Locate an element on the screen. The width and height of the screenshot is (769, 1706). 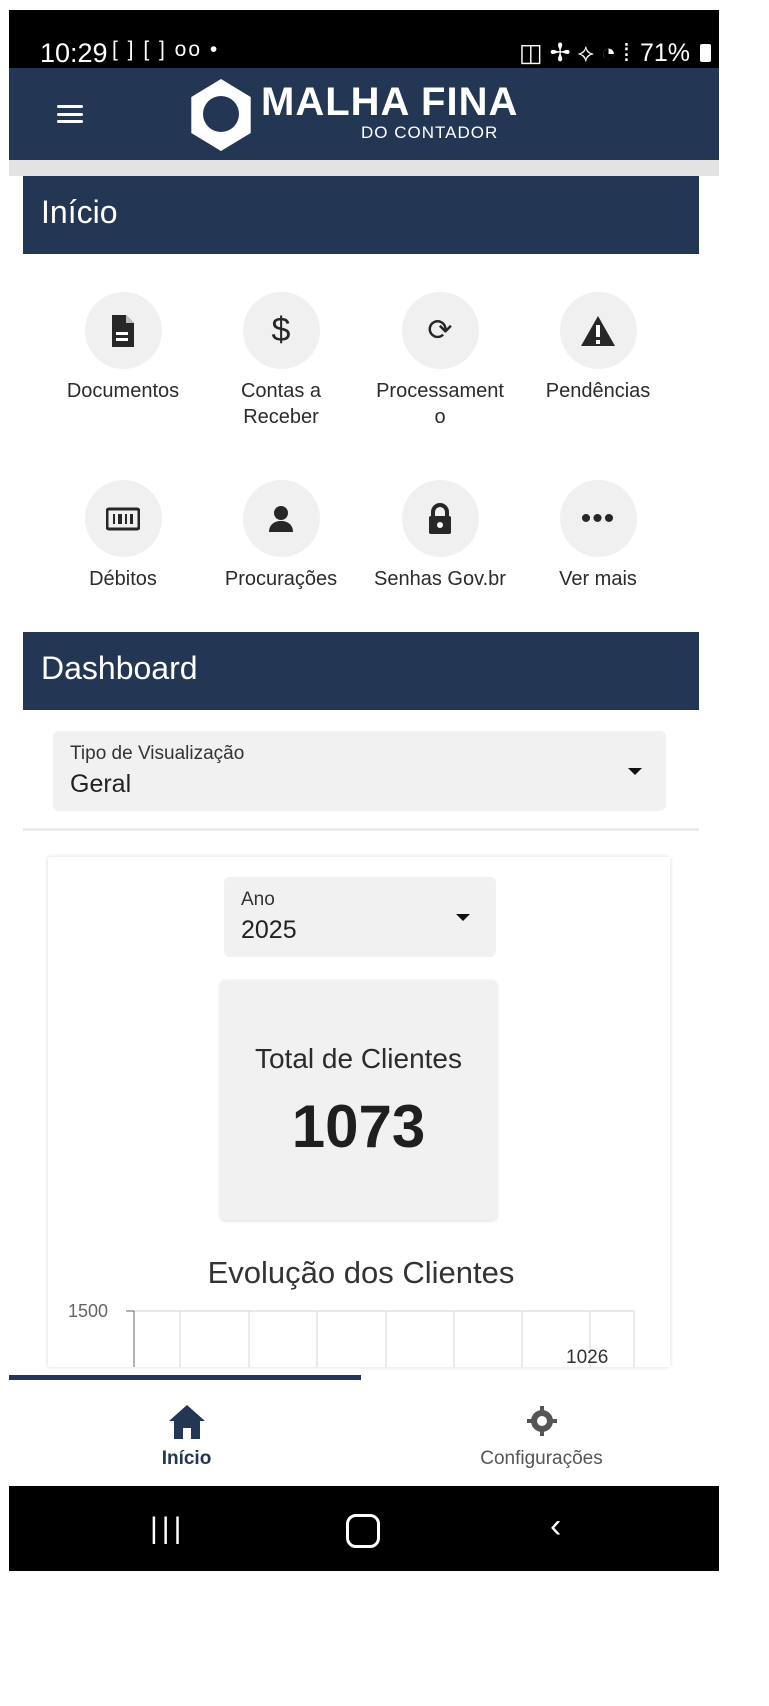
tab-inicio: Início is located at coordinates (186, 1430).